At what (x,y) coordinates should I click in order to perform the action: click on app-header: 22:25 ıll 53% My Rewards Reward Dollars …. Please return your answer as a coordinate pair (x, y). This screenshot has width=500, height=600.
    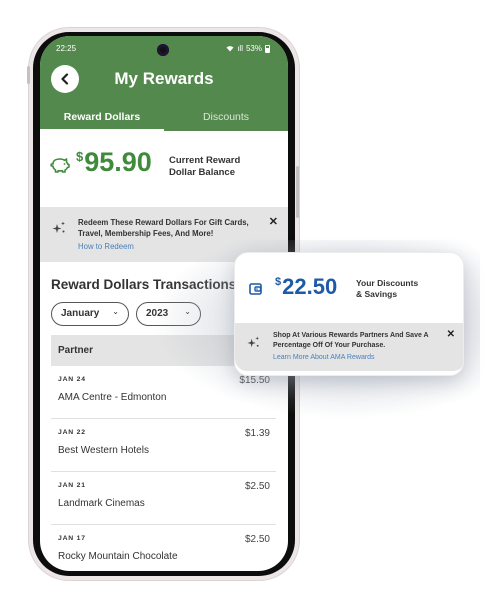
    Looking at the image, I should click on (164, 83).